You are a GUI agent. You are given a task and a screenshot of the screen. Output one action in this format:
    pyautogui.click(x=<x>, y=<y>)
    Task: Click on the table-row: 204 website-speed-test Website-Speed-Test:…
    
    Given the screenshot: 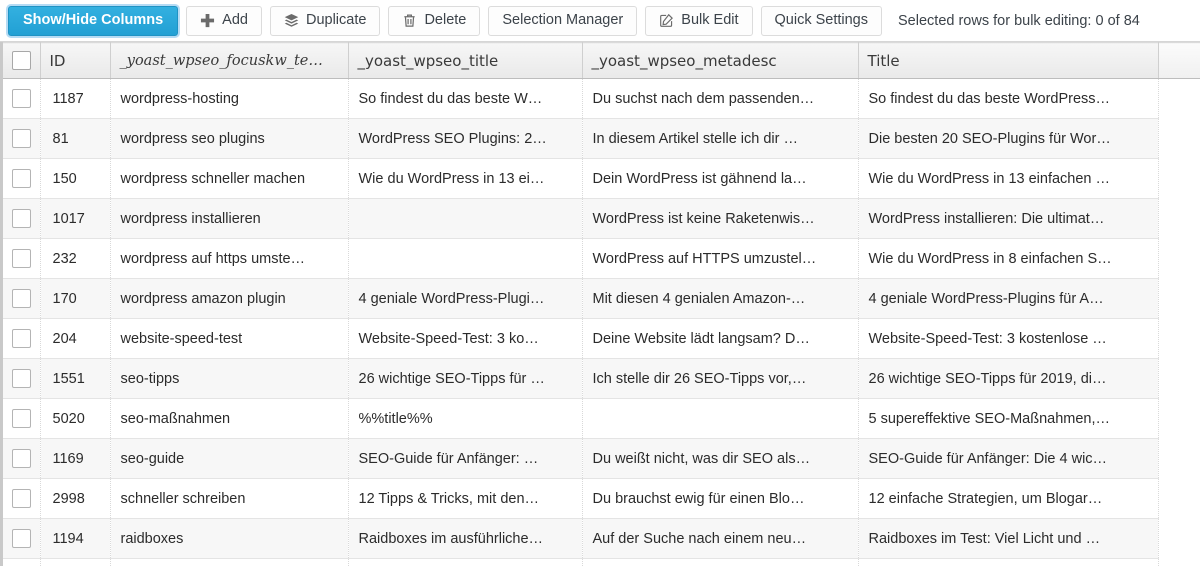 What is the action you would take?
    pyautogui.click(x=601, y=338)
    